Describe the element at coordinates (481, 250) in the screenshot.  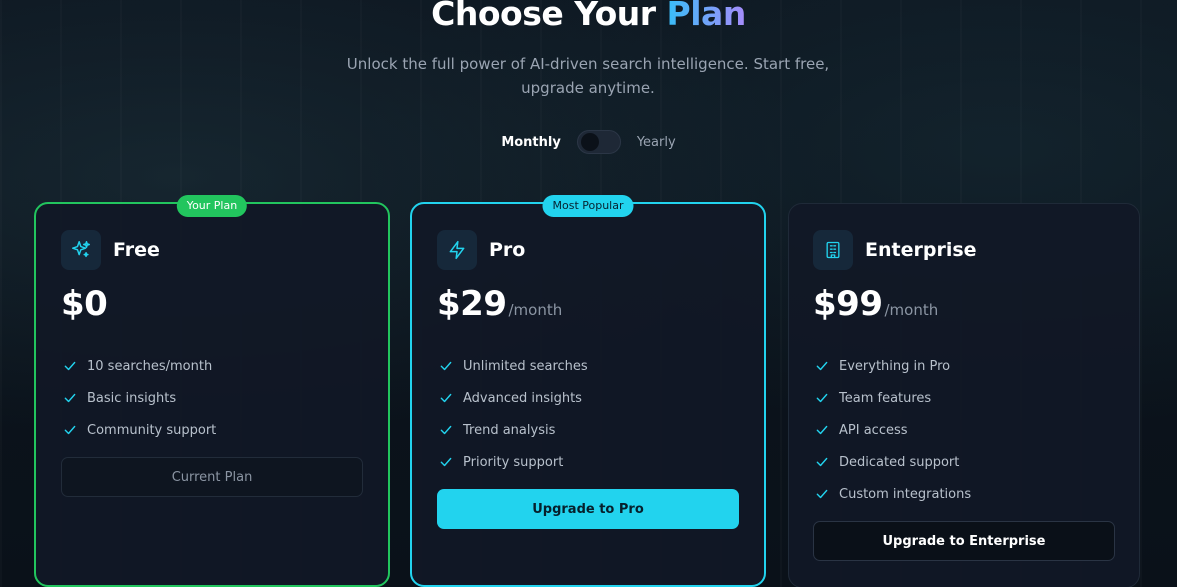
I see `plan-header: Pro` at that location.